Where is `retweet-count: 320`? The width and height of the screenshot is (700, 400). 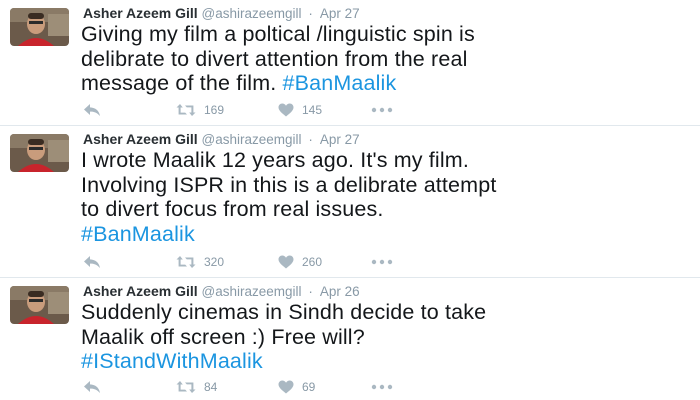
retweet-count: 320 is located at coordinates (214, 262).